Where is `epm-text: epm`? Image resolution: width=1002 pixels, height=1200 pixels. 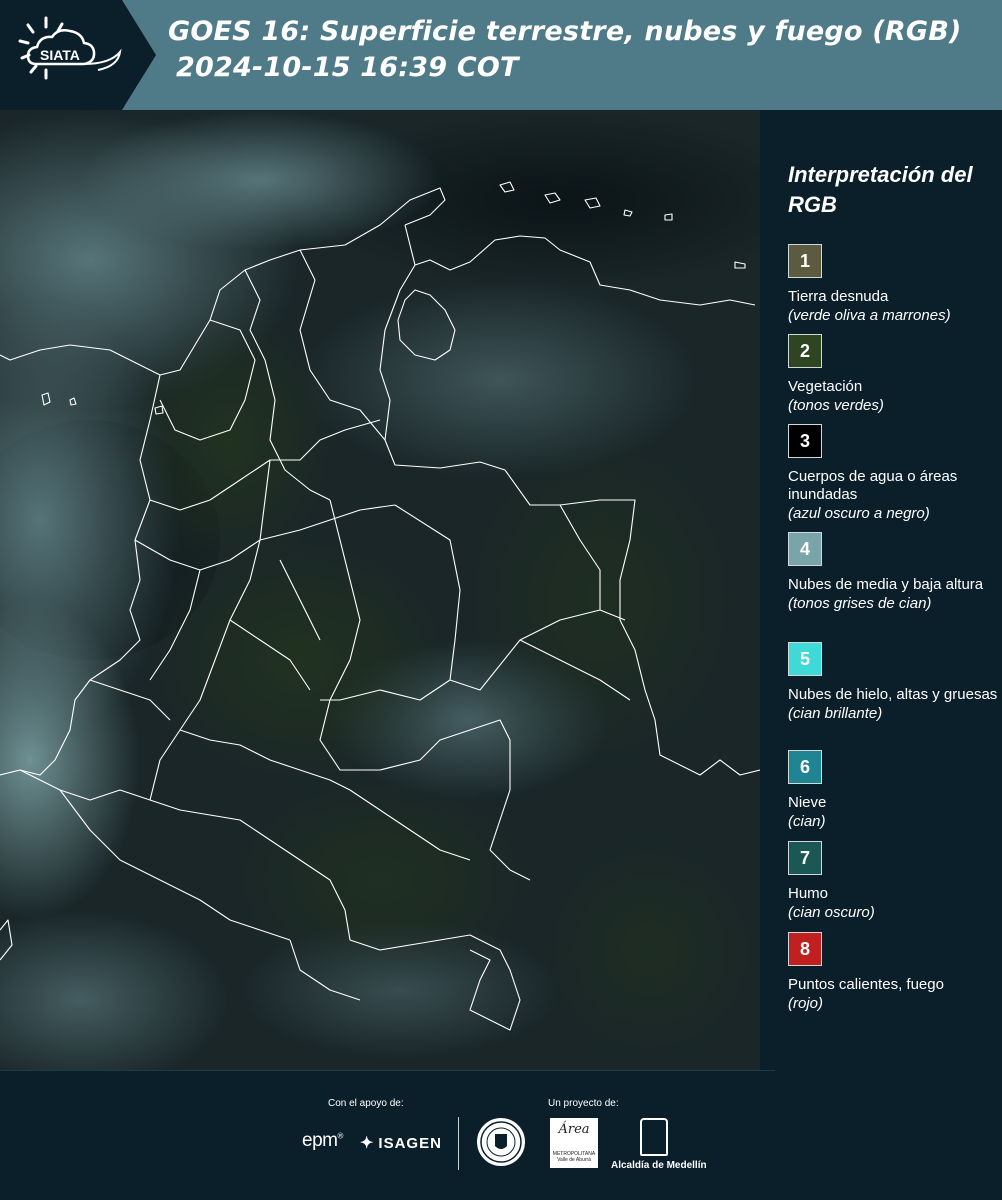 epm-text: epm is located at coordinates (320, 1140).